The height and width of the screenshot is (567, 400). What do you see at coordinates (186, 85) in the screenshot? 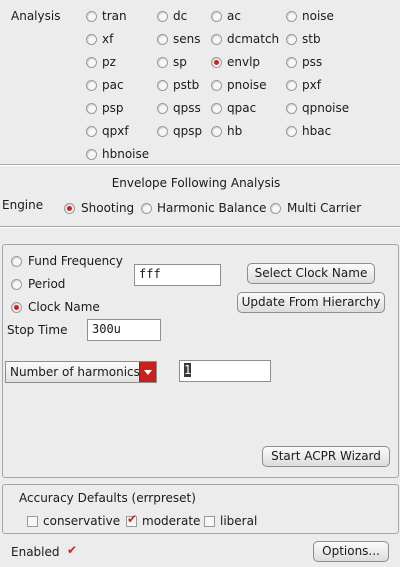
I see `option-label: pstb` at bounding box center [186, 85].